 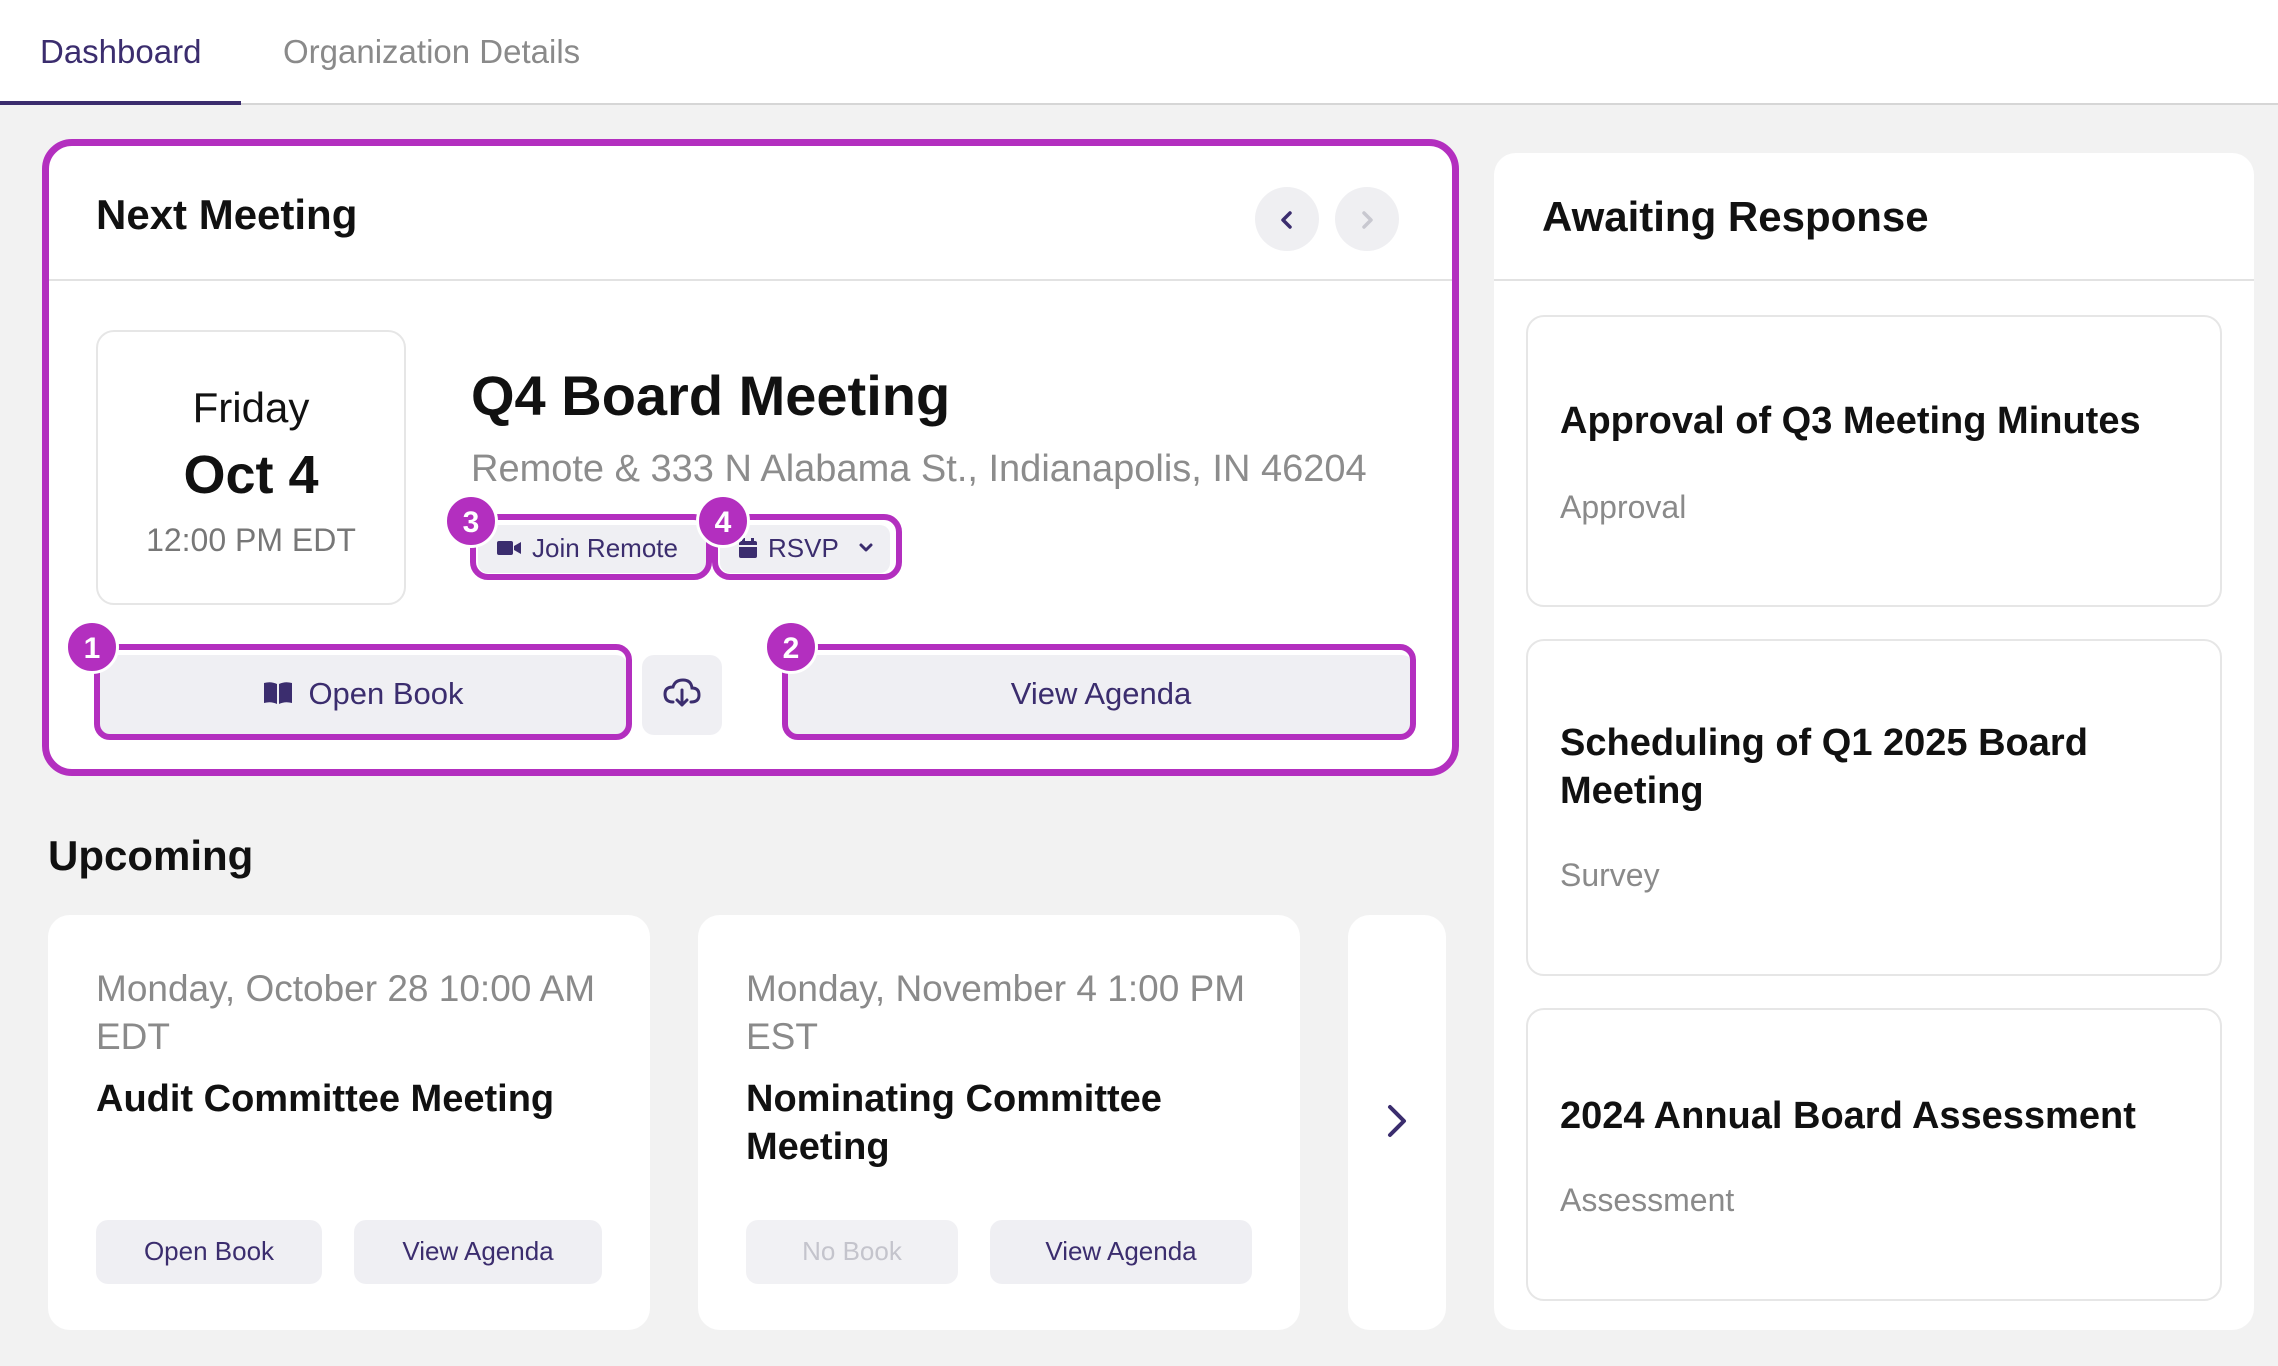 I want to click on meeting-title: Q4 Board Meeting, so click(x=711, y=395).